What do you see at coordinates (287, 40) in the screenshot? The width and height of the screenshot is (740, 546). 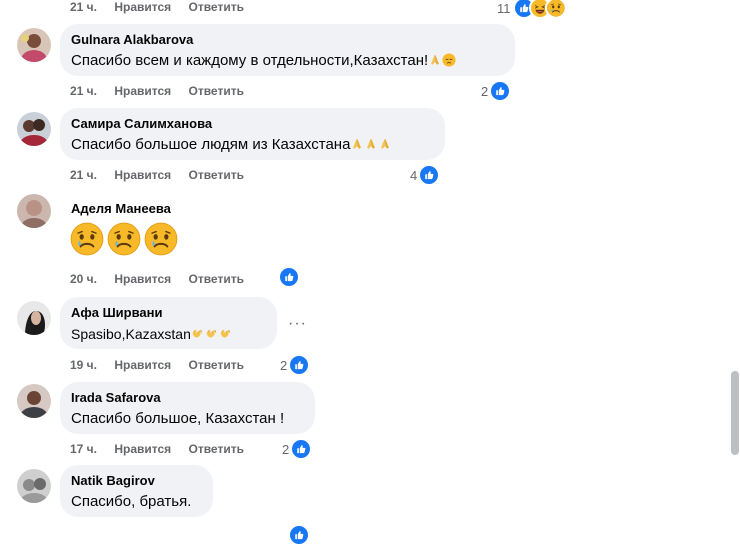 I see `comment-author: Gulnara Alakbarova` at bounding box center [287, 40].